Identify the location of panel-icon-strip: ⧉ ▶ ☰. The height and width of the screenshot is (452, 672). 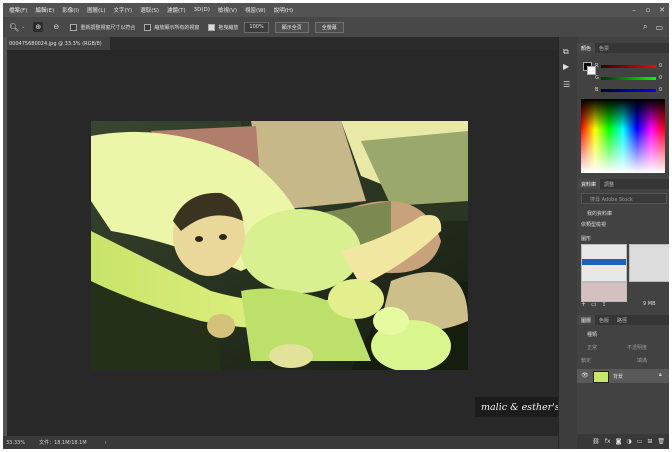
(568, 243).